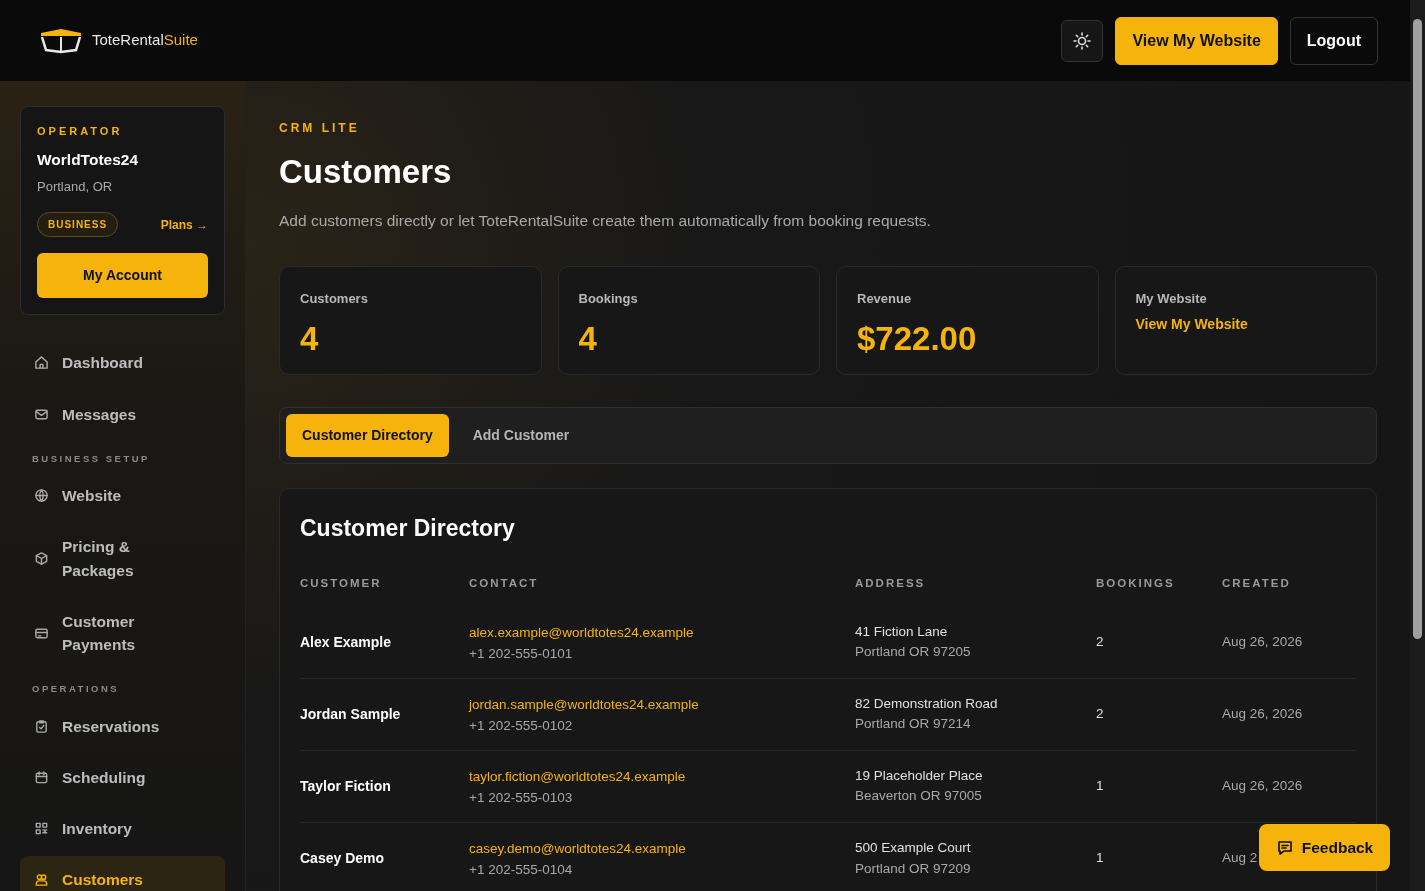  I want to click on phone-number: +1 202-555-0104, so click(521, 870).